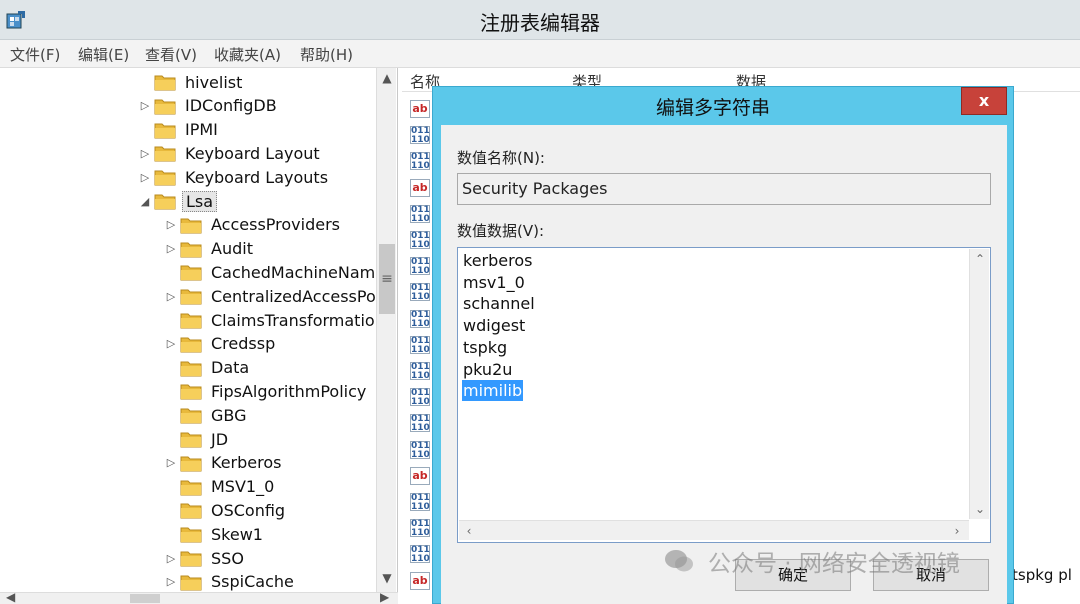 The image size is (1080, 604). I want to click on tree-item-label: SspiCache, so click(252, 582).